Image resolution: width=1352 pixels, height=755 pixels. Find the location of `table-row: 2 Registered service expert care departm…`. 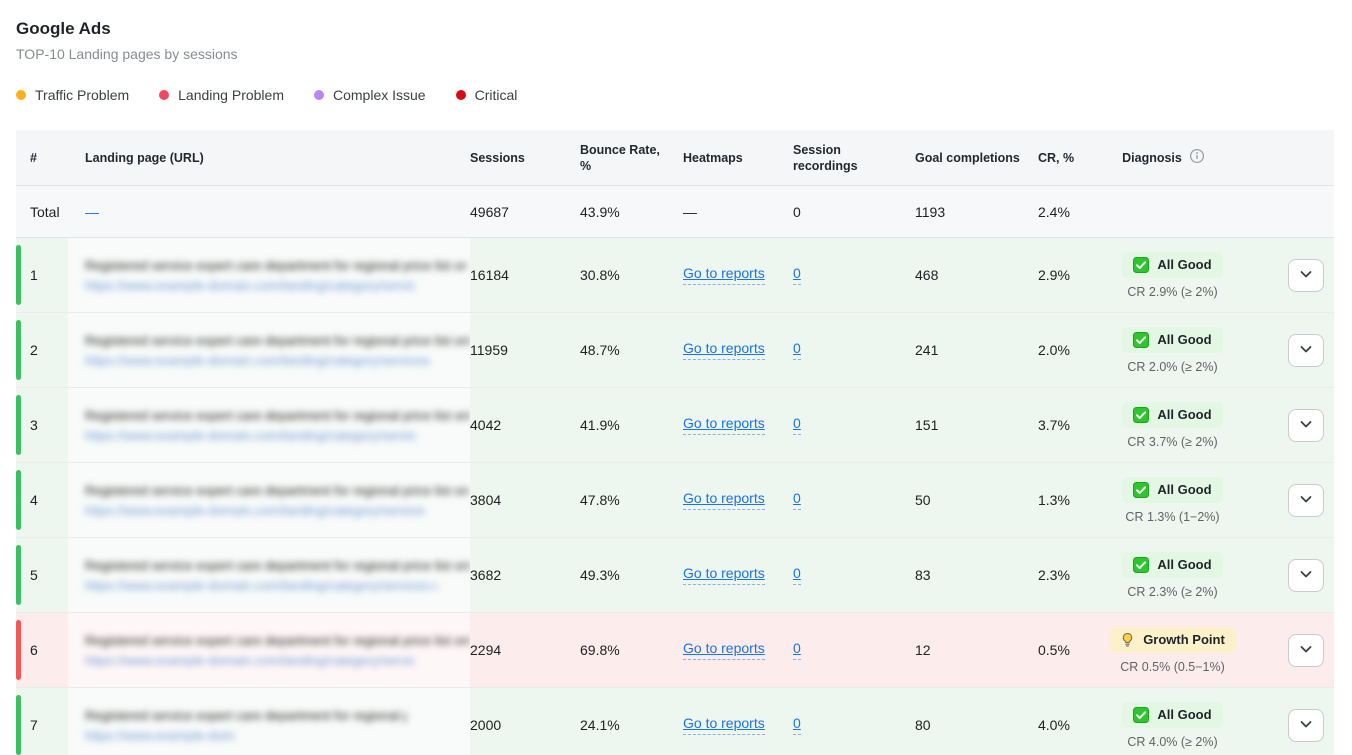

table-row: 2 Registered service expert care departm… is located at coordinates (675, 350).